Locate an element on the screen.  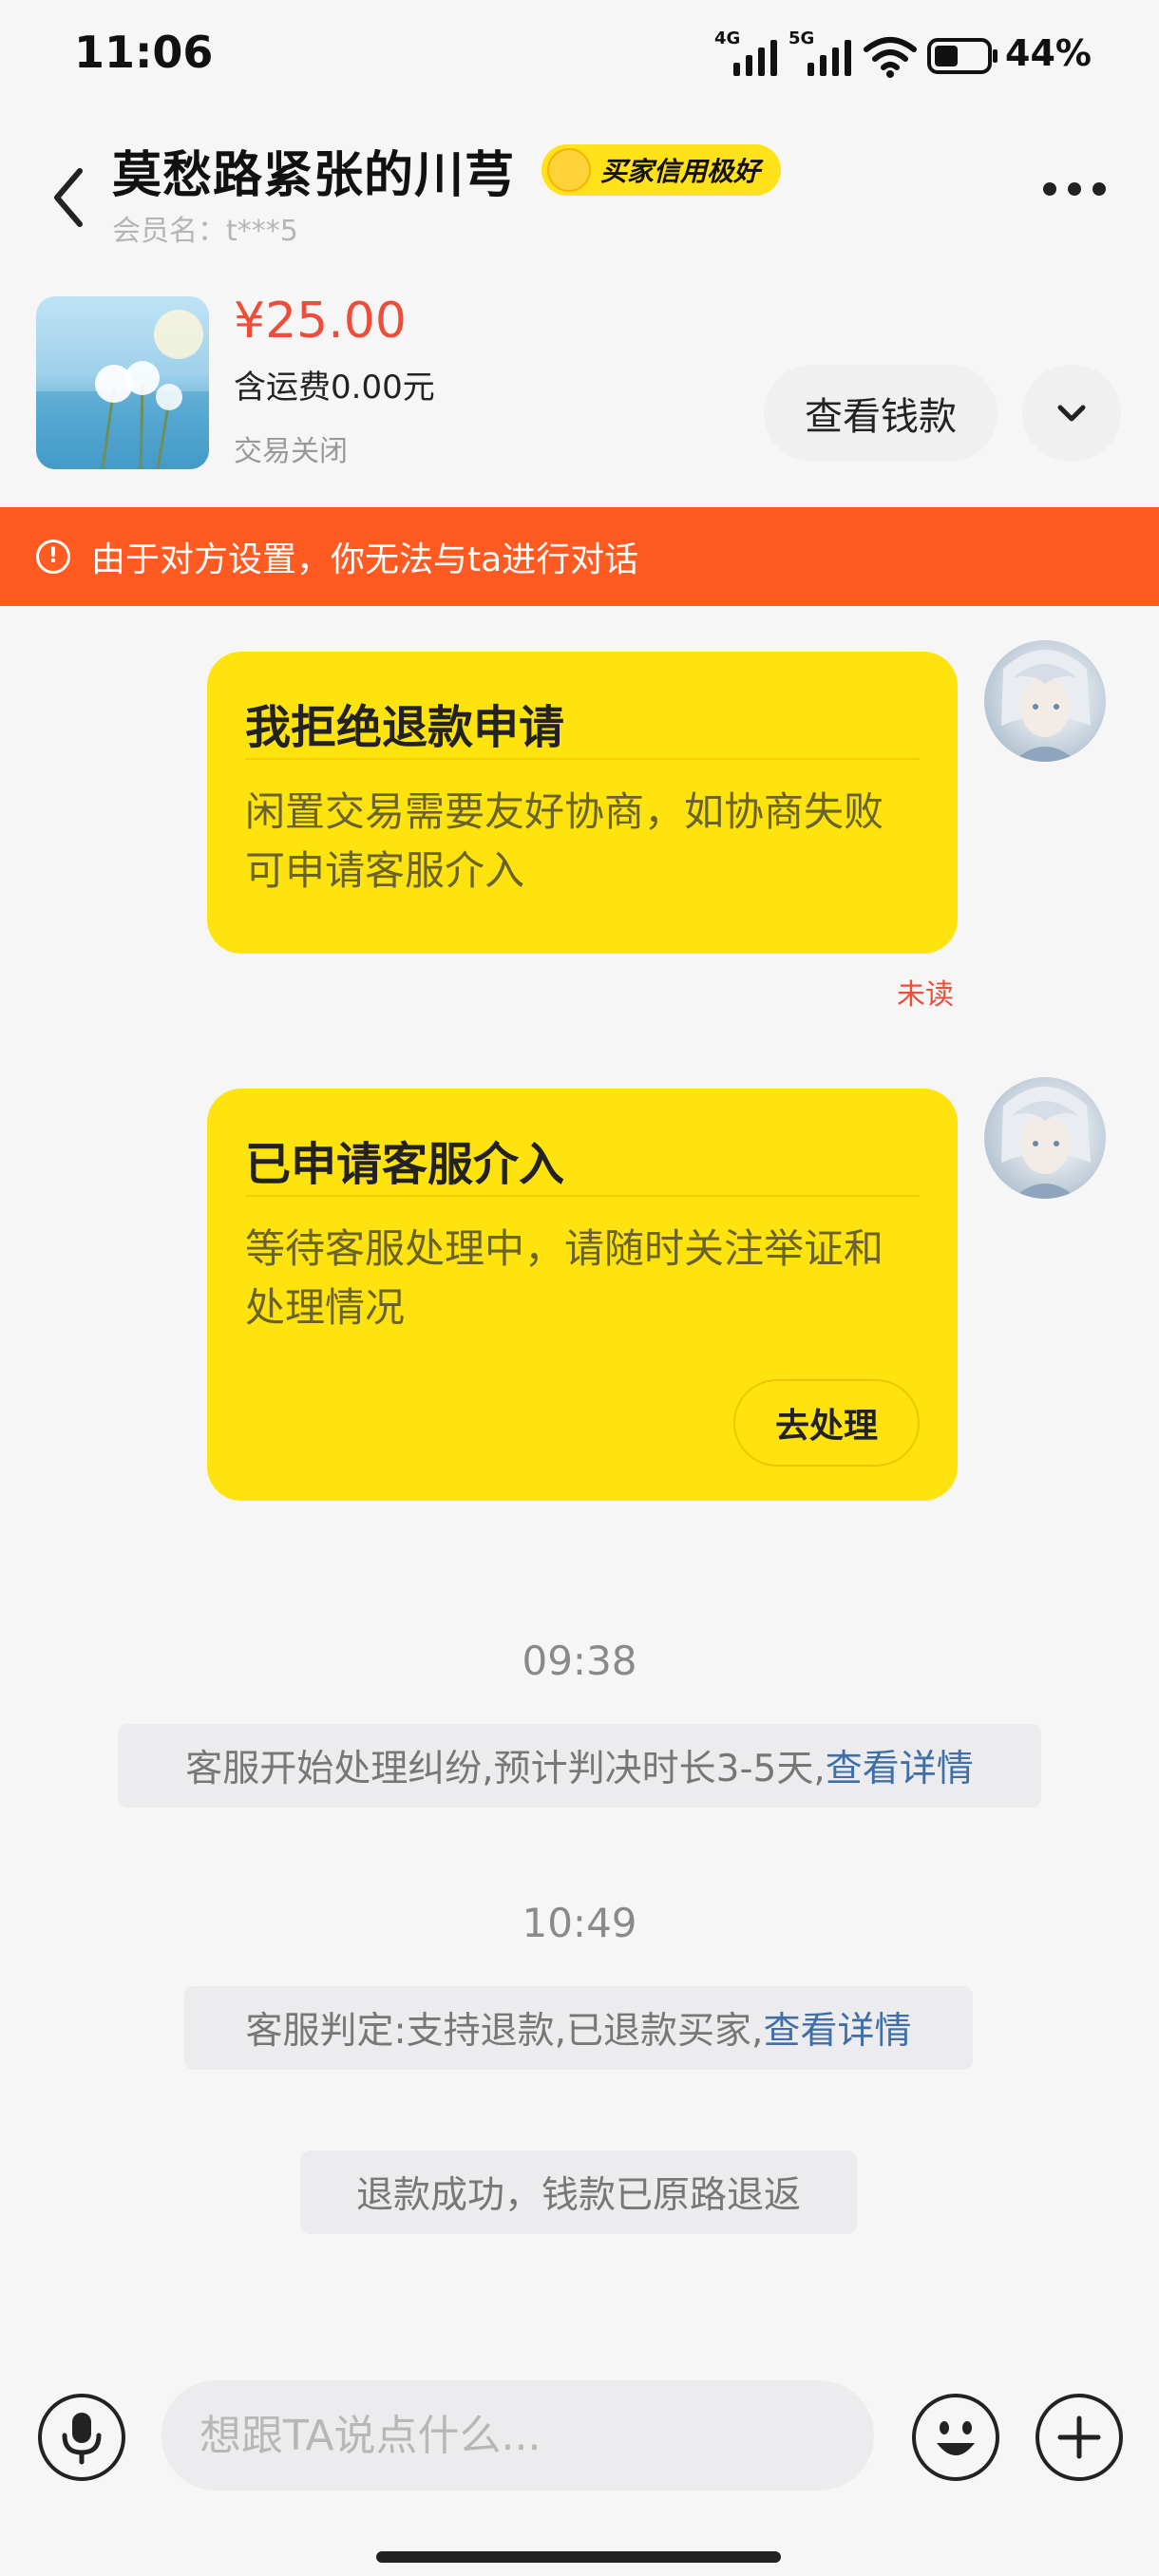
order-status: 交易关闭 is located at coordinates (291, 451).